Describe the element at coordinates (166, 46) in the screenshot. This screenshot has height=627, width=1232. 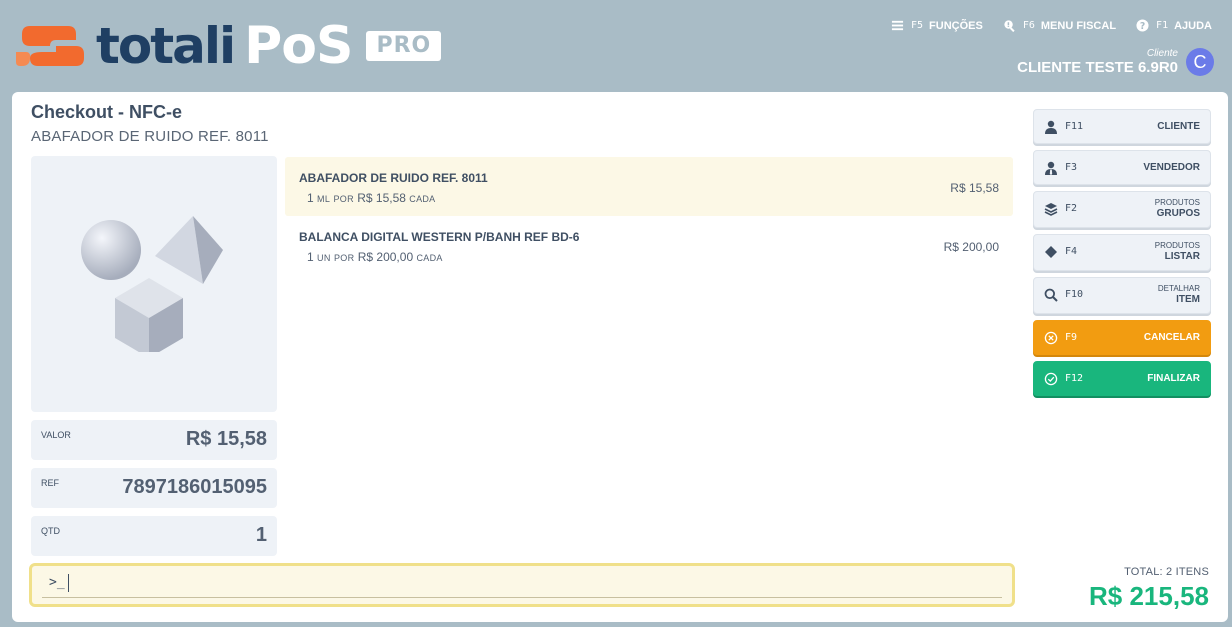
I see `logo-word-totali: totali` at that location.